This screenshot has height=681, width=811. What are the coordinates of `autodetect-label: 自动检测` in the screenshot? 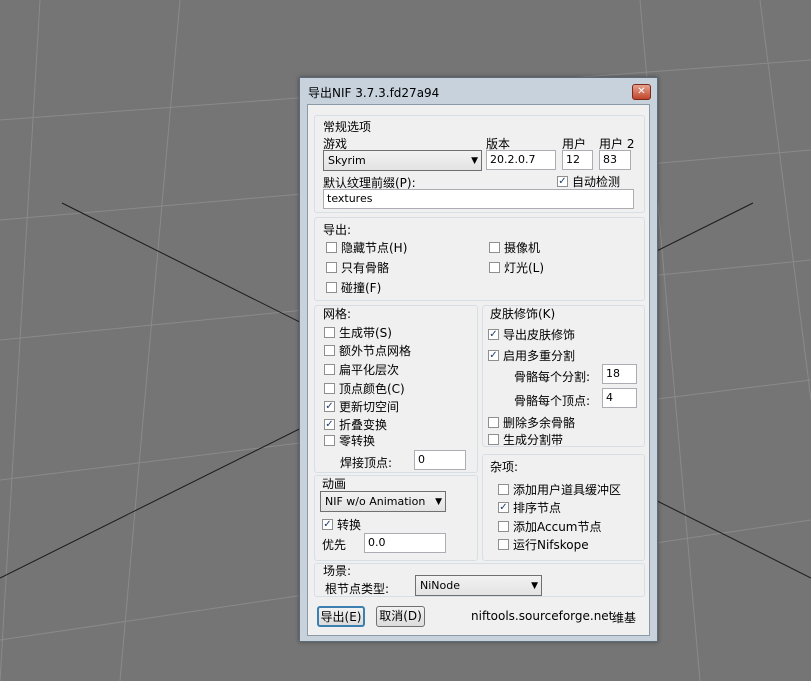 It's located at (596, 182).